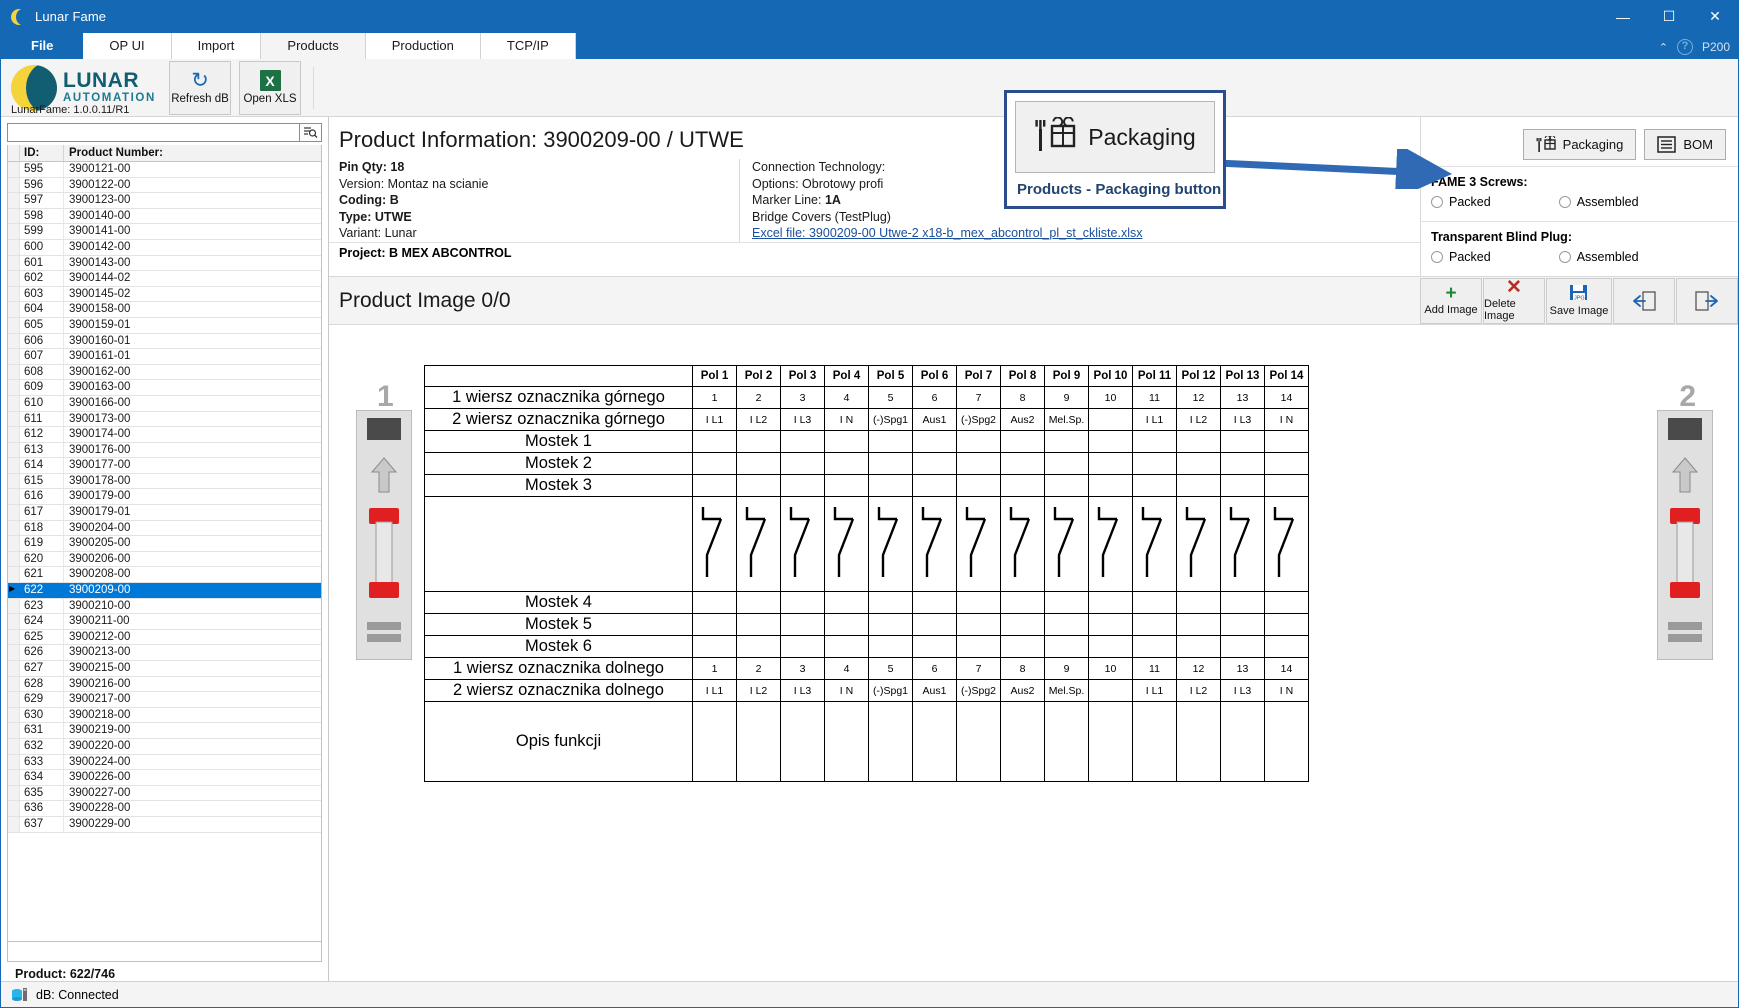 Image resolution: width=1739 pixels, height=1008 pixels. I want to click on cell-id: 623, so click(42, 606).